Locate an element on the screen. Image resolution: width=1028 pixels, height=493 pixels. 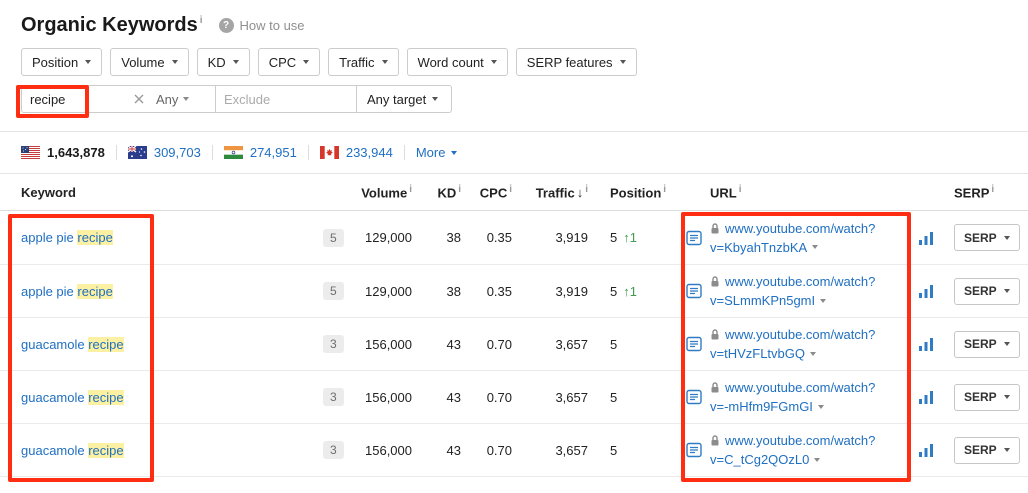
exclude-keyword-input is located at coordinates (284, 99).